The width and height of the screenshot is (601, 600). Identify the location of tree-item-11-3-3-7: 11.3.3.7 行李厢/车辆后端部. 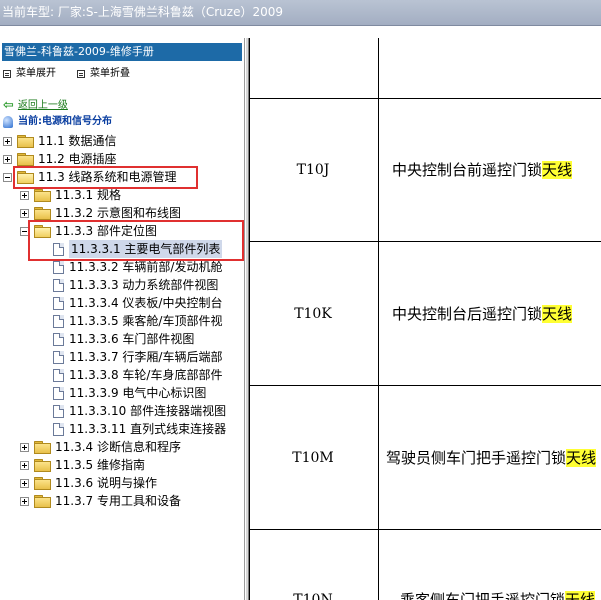
(129, 357).